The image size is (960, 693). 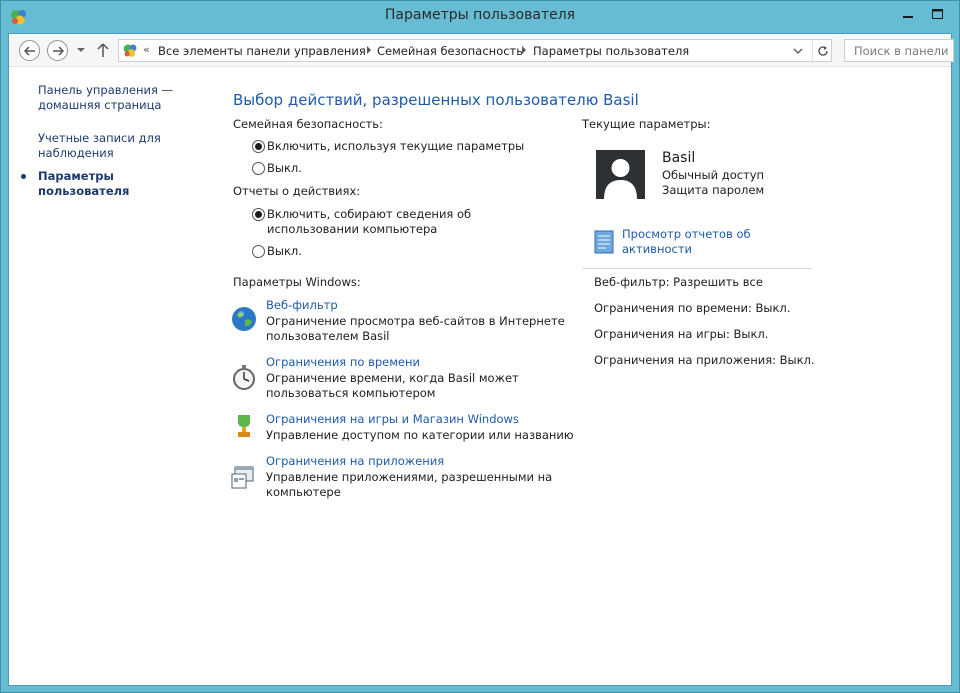 I want to click on up-arrow-icon, so click(x=103, y=50).